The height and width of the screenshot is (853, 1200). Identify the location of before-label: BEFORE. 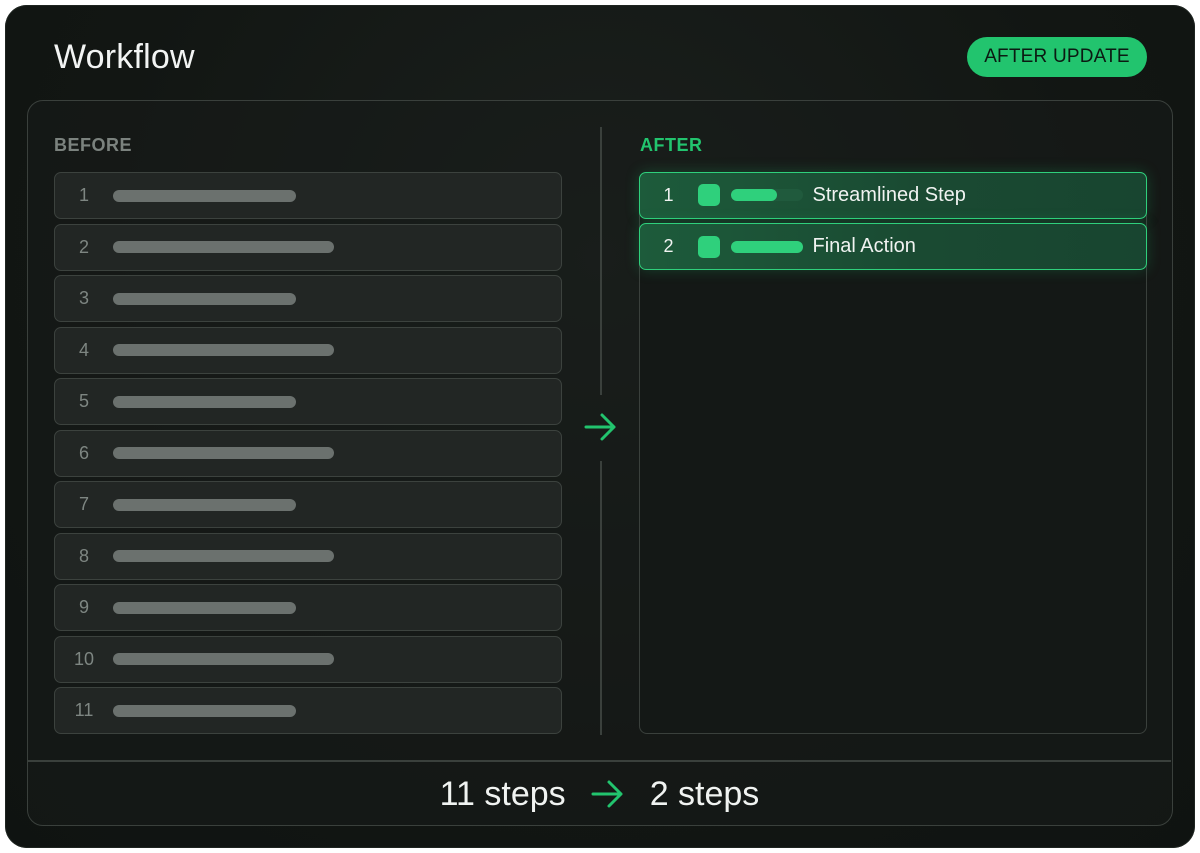
(93, 145).